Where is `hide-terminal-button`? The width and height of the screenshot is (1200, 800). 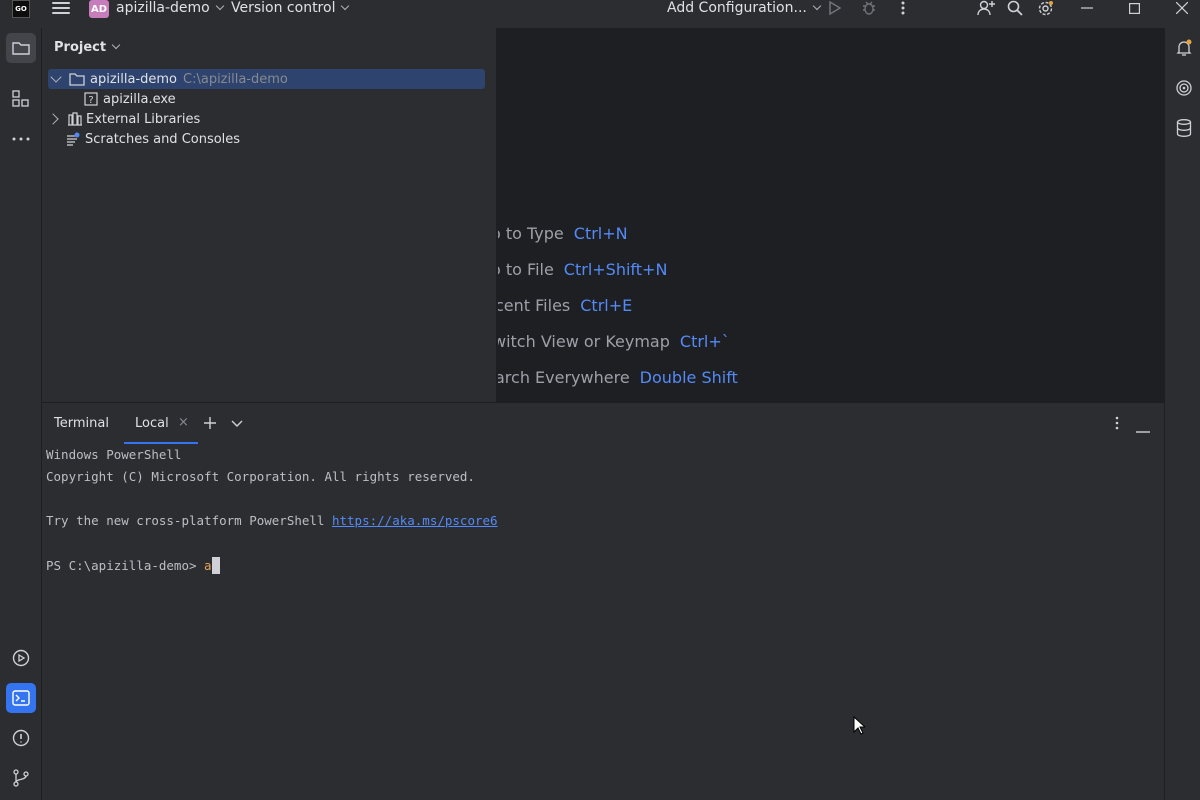 hide-terminal-button is located at coordinates (1143, 429).